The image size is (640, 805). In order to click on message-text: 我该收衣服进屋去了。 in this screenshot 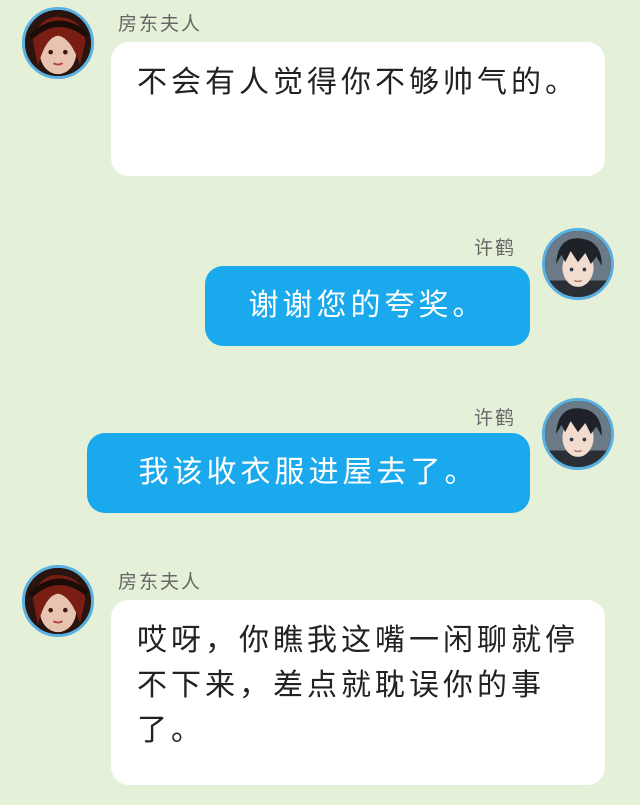, I will do `click(308, 472)`.